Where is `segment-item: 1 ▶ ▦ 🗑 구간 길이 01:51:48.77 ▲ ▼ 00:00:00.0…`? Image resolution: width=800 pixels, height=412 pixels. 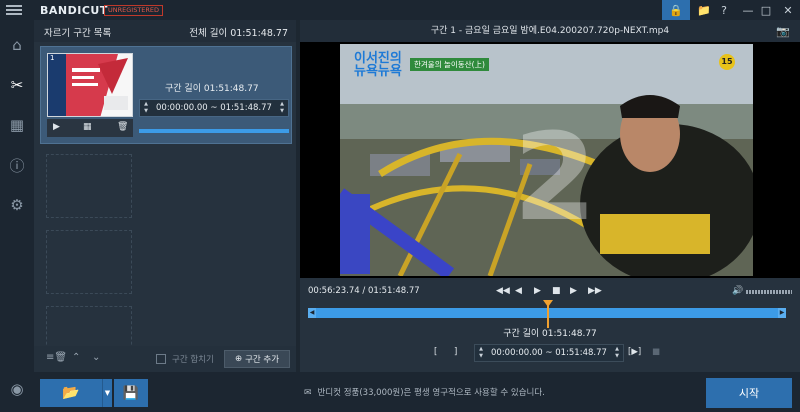
segment-item: 1 ▶ ▦ 🗑 구간 길이 01:51:48.77 ▲ ▼ 00:00:00.0… is located at coordinates (166, 95).